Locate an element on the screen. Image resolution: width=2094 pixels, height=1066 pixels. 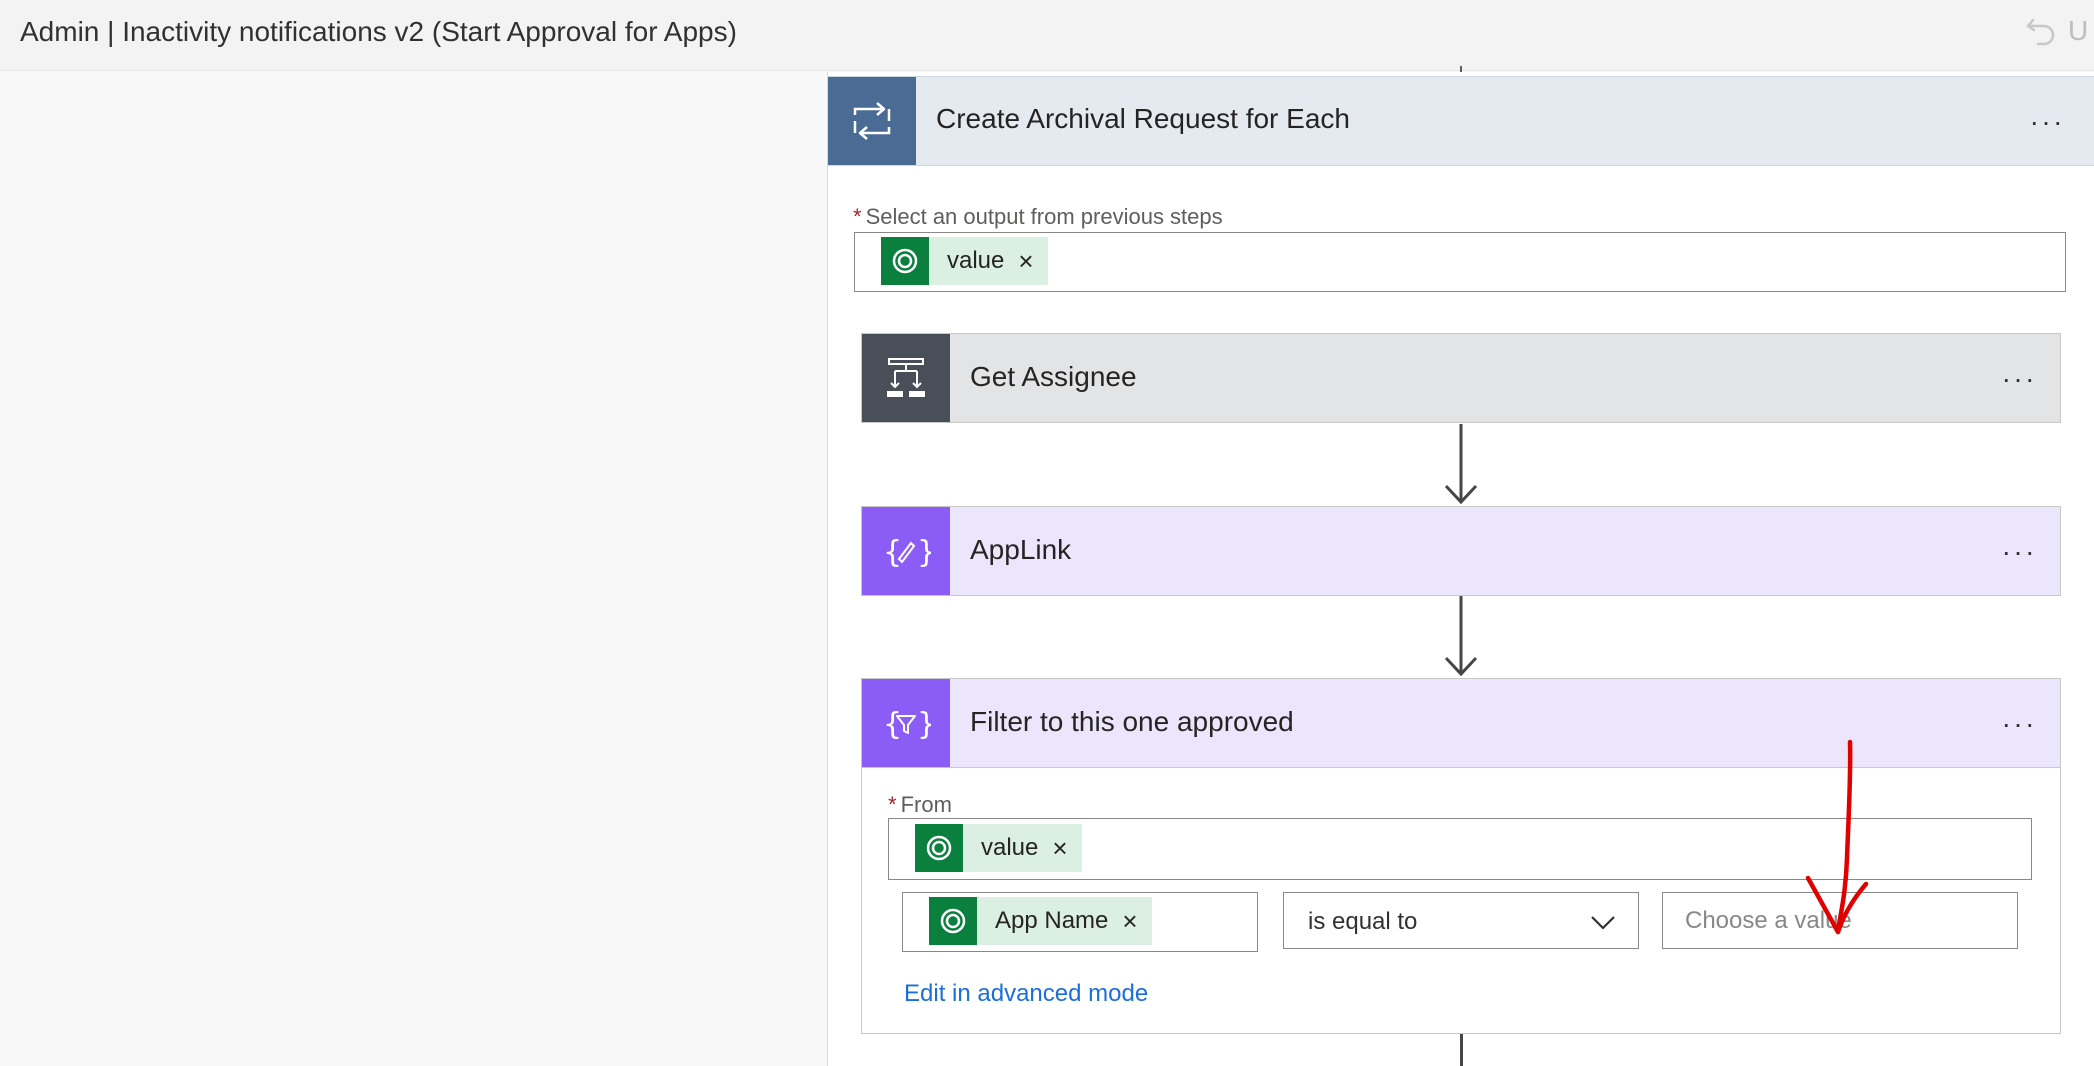
output-field-label: * Select an output from previous steps is located at coordinates (1038, 217).